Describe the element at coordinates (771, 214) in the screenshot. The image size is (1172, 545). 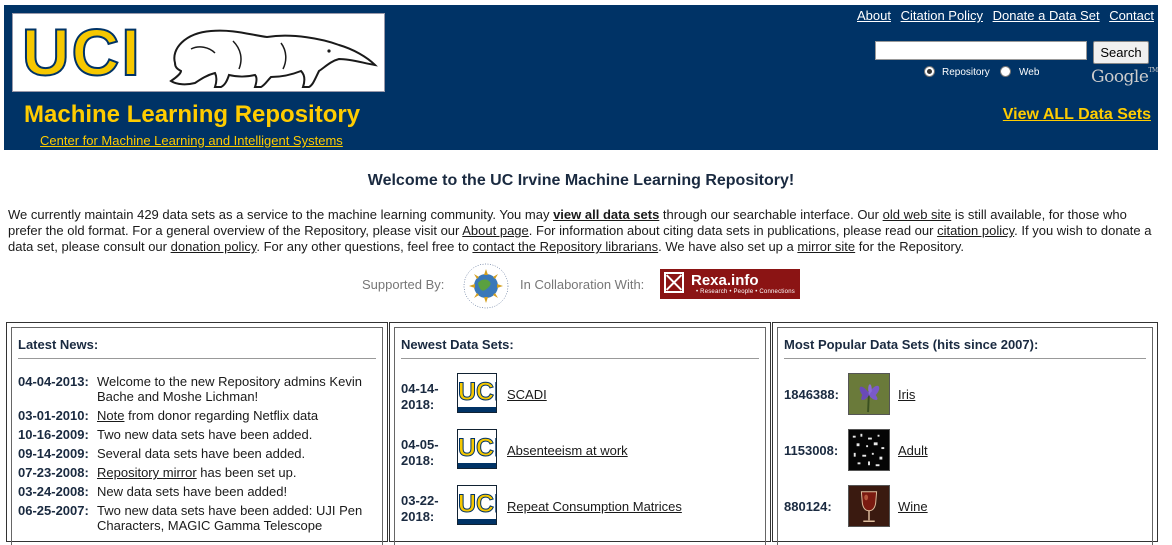
I see `intro-text: through our searchable interface. Our` at that location.